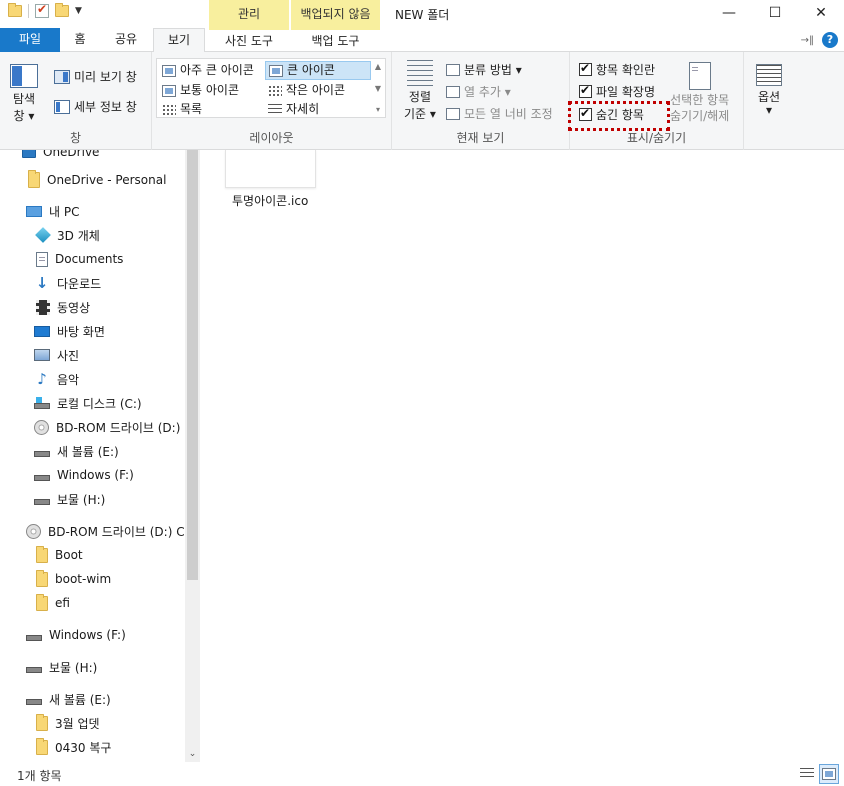 The width and height of the screenshot is (844, 786). Describe the element at coordinates (729, 14) in the screenshot. I see `minimize-button: —` at that location.